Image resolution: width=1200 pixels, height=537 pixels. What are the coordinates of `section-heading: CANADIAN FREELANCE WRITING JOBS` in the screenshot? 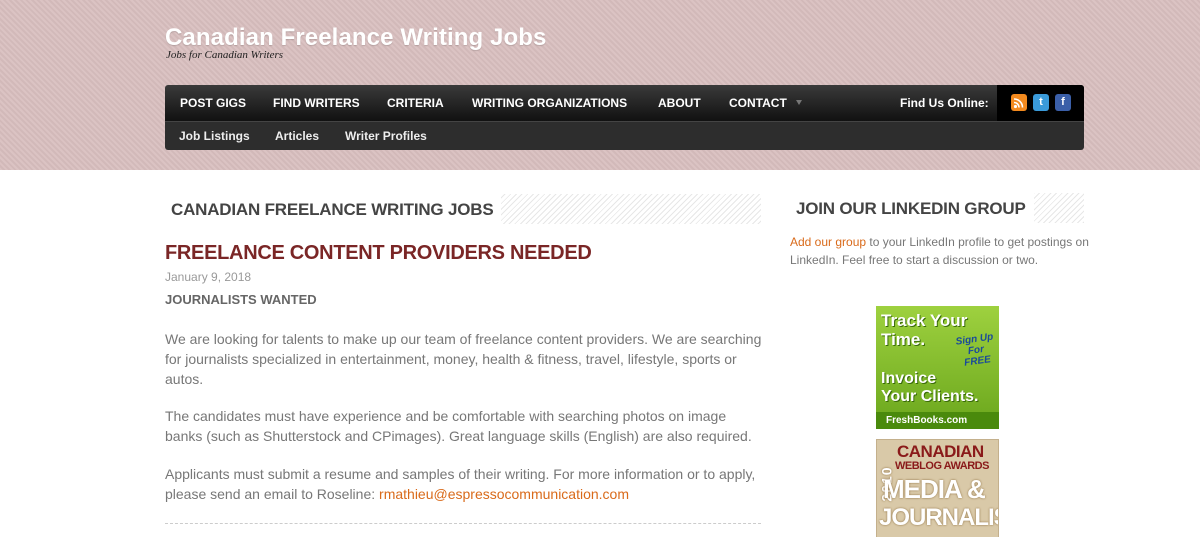 It's located at (463, 209).